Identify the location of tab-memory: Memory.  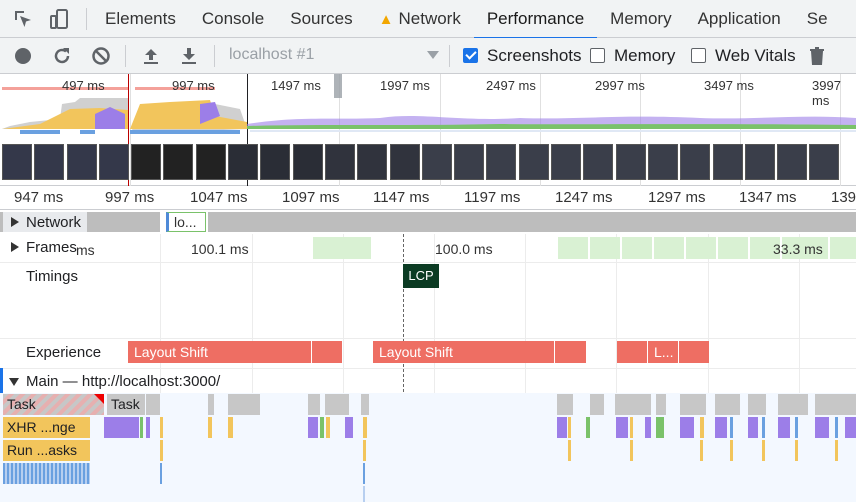
(640, 19).